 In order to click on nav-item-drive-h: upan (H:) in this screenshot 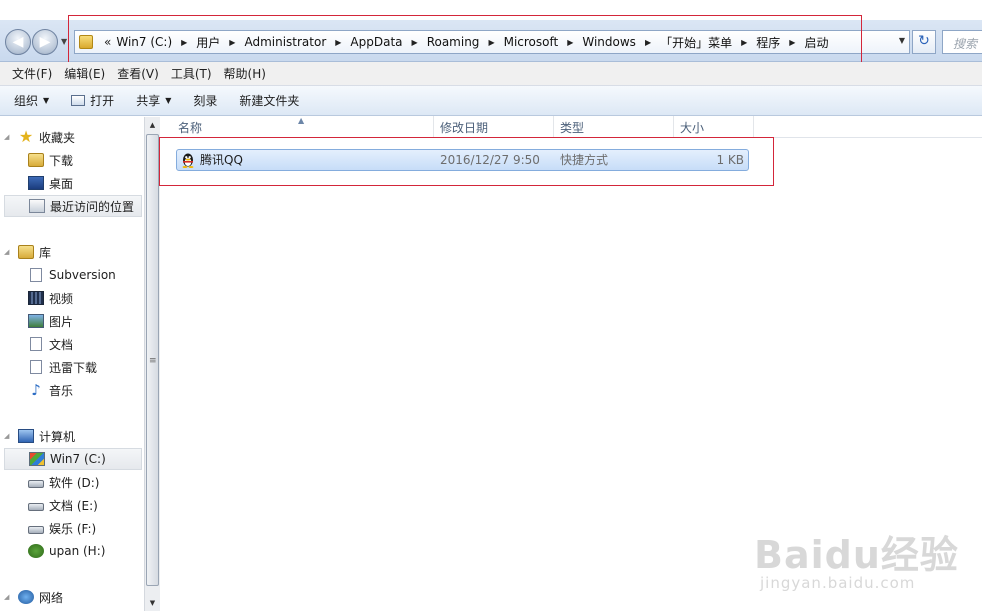, I will do `click(66, 551)`.